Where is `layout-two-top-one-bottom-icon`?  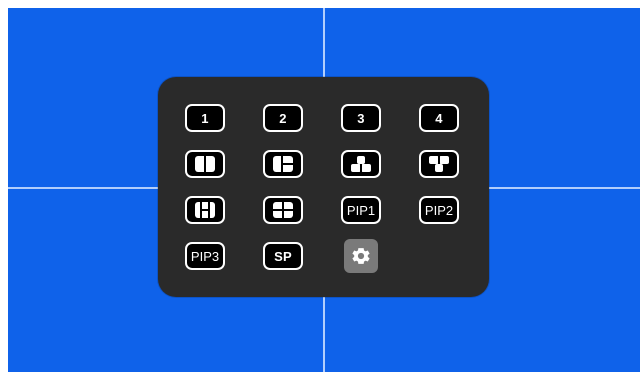
layout-two-top-one-bottom-icon is located at coordinates (439, 164).